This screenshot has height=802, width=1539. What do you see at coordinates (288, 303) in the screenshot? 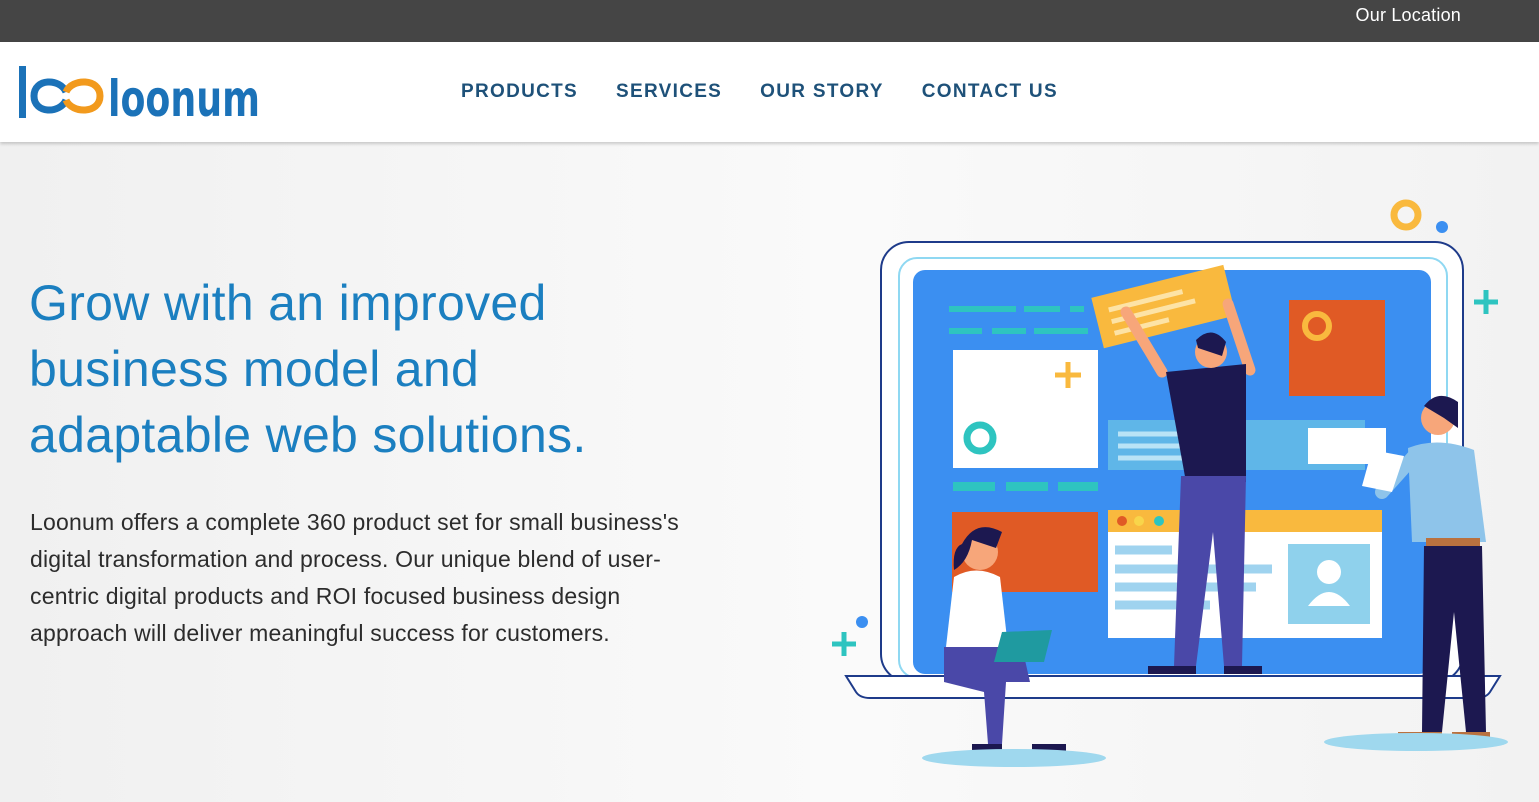
I see `headline-line-1: Grow with an improved` at bounding box center [288, 303].